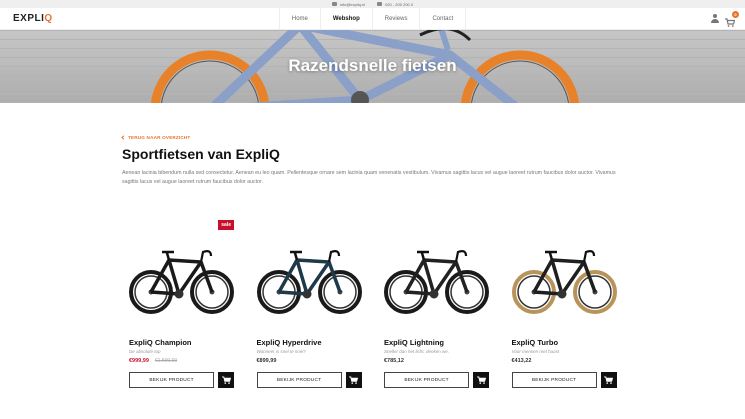 Image resolution: width=745 pixels, height=419 pixels. I want to click on nav-item-contact: Contact, so click(443, 18).